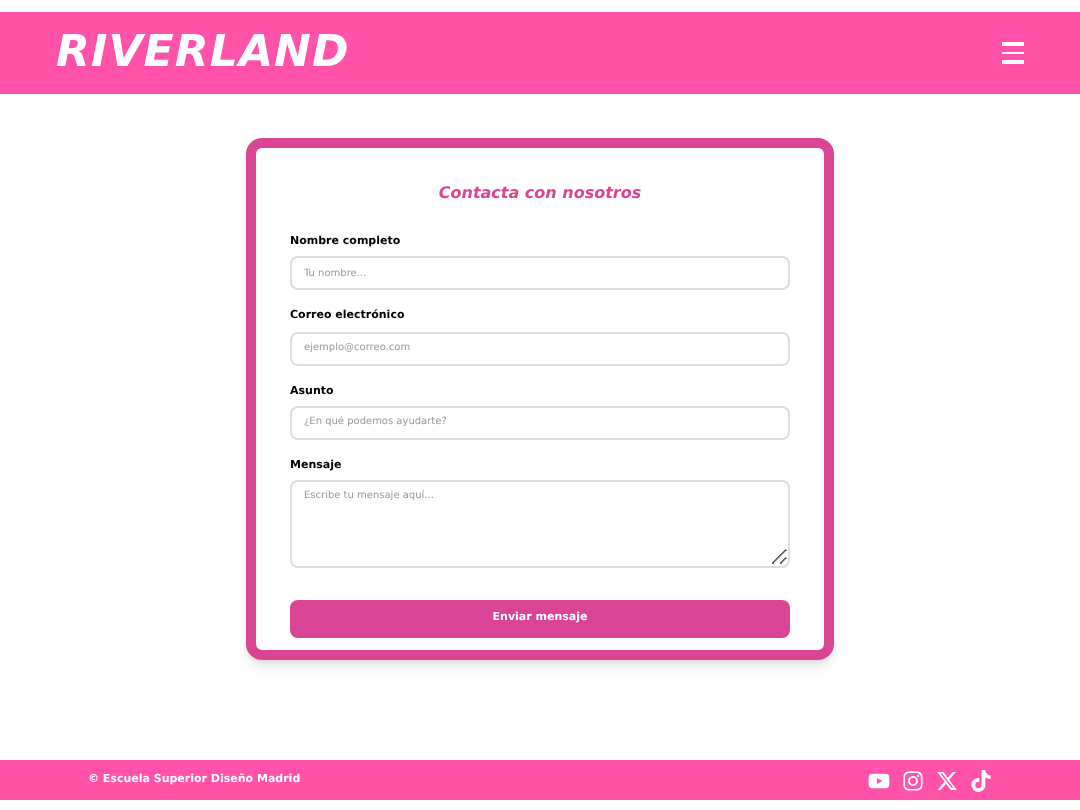 Image resolution: width=1080 pixels, height=810 pixels. What do you see at coordinates (540, 194) in the screenshot?
I see `form-title: Contacta con nosotros` at bounding box center [540, 194].